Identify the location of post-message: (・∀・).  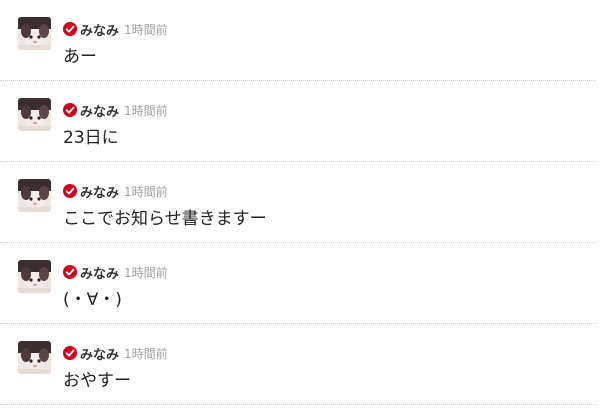
(92, 300).